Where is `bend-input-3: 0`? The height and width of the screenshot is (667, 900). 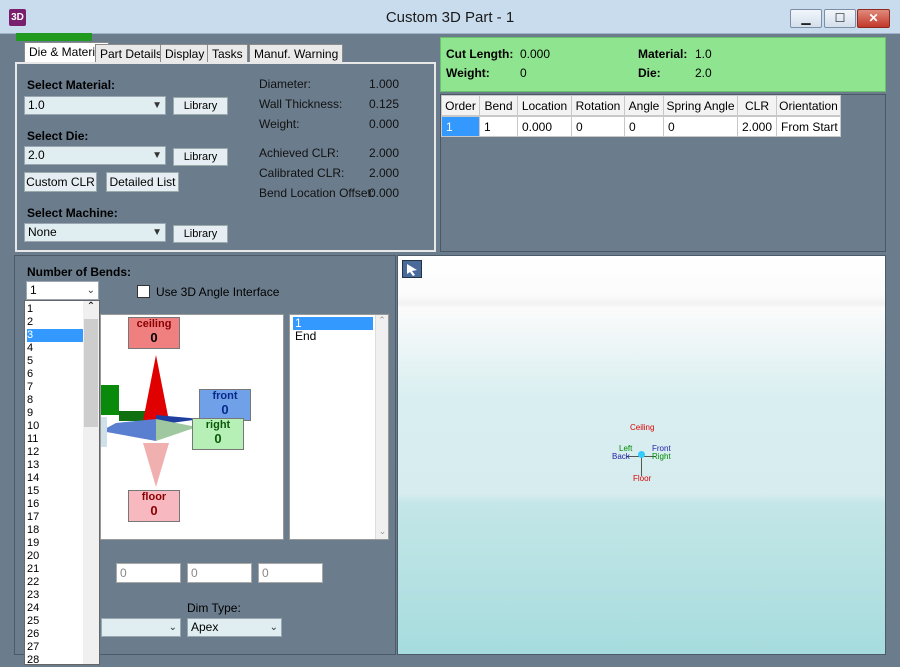
bend-input-3: 0 is located at coordinates (290, 573).